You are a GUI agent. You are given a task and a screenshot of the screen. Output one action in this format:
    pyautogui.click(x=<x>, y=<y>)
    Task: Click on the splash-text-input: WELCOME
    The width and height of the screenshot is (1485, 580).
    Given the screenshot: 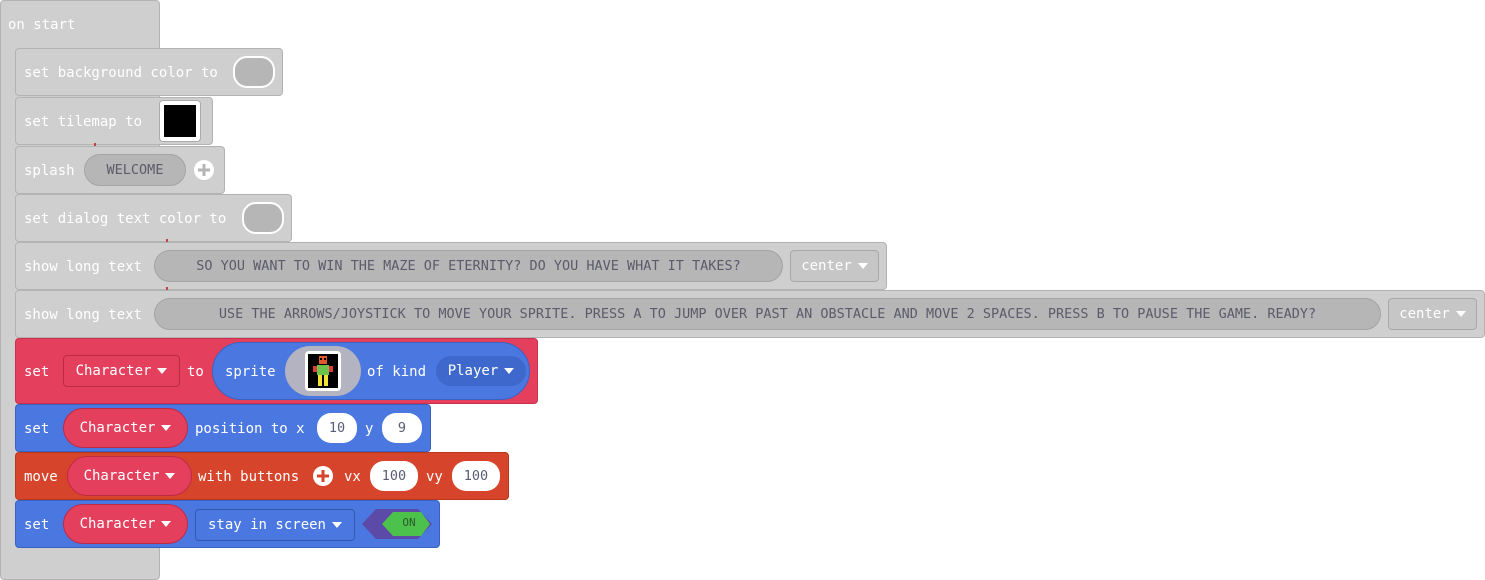 What is the action you would take?
    pyautogui.click(x=135, y=170)
    